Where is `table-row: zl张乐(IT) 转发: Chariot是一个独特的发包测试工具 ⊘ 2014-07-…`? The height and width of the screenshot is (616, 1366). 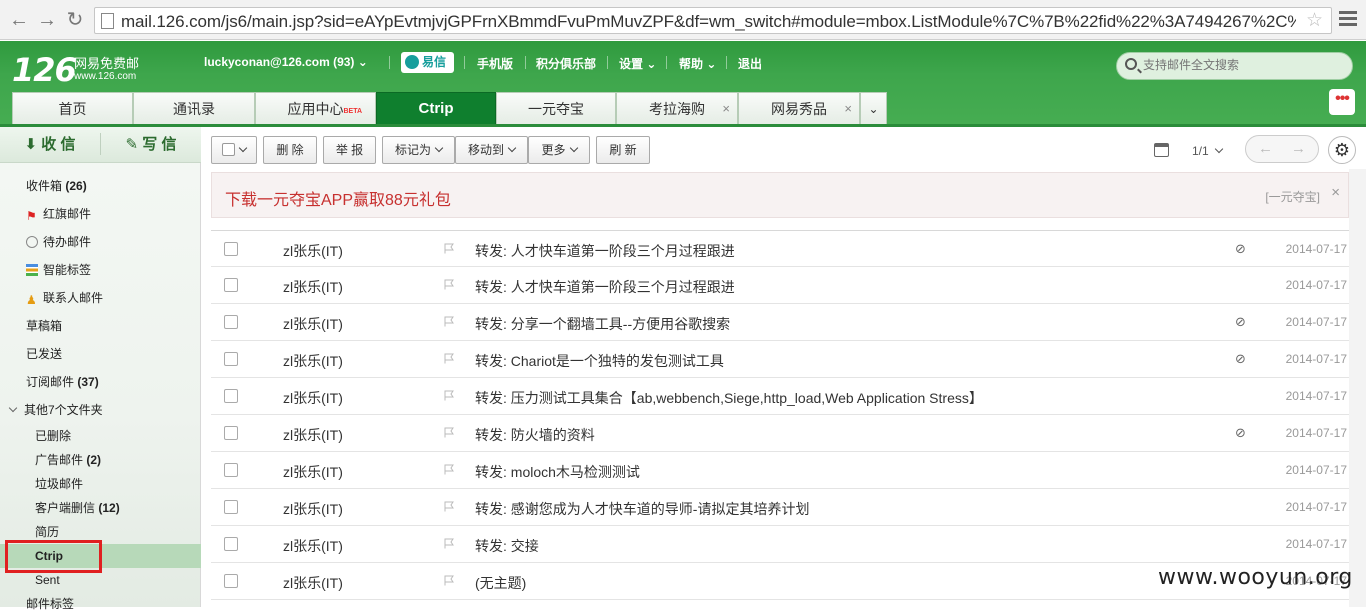 table-row: zl张乐(IT) 转发: Chariot是一个独特的发包测试工具 ⊘ 2014-07-… is located at coordinates (780, 359).